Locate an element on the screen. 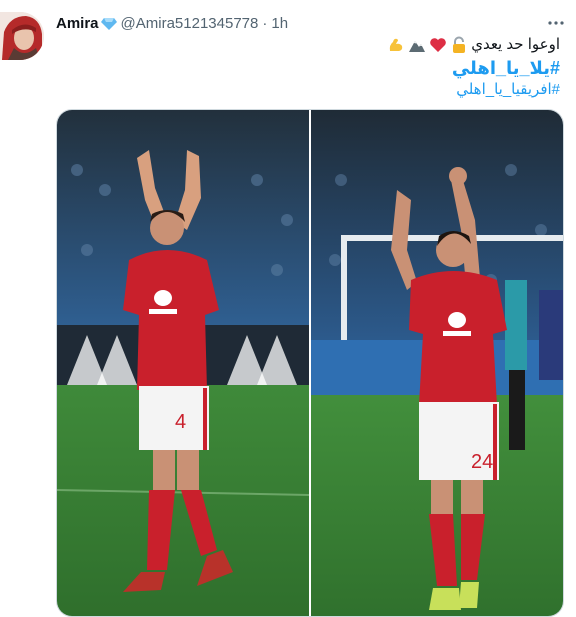  red-heart-icon is located at coordinates (438, 45).